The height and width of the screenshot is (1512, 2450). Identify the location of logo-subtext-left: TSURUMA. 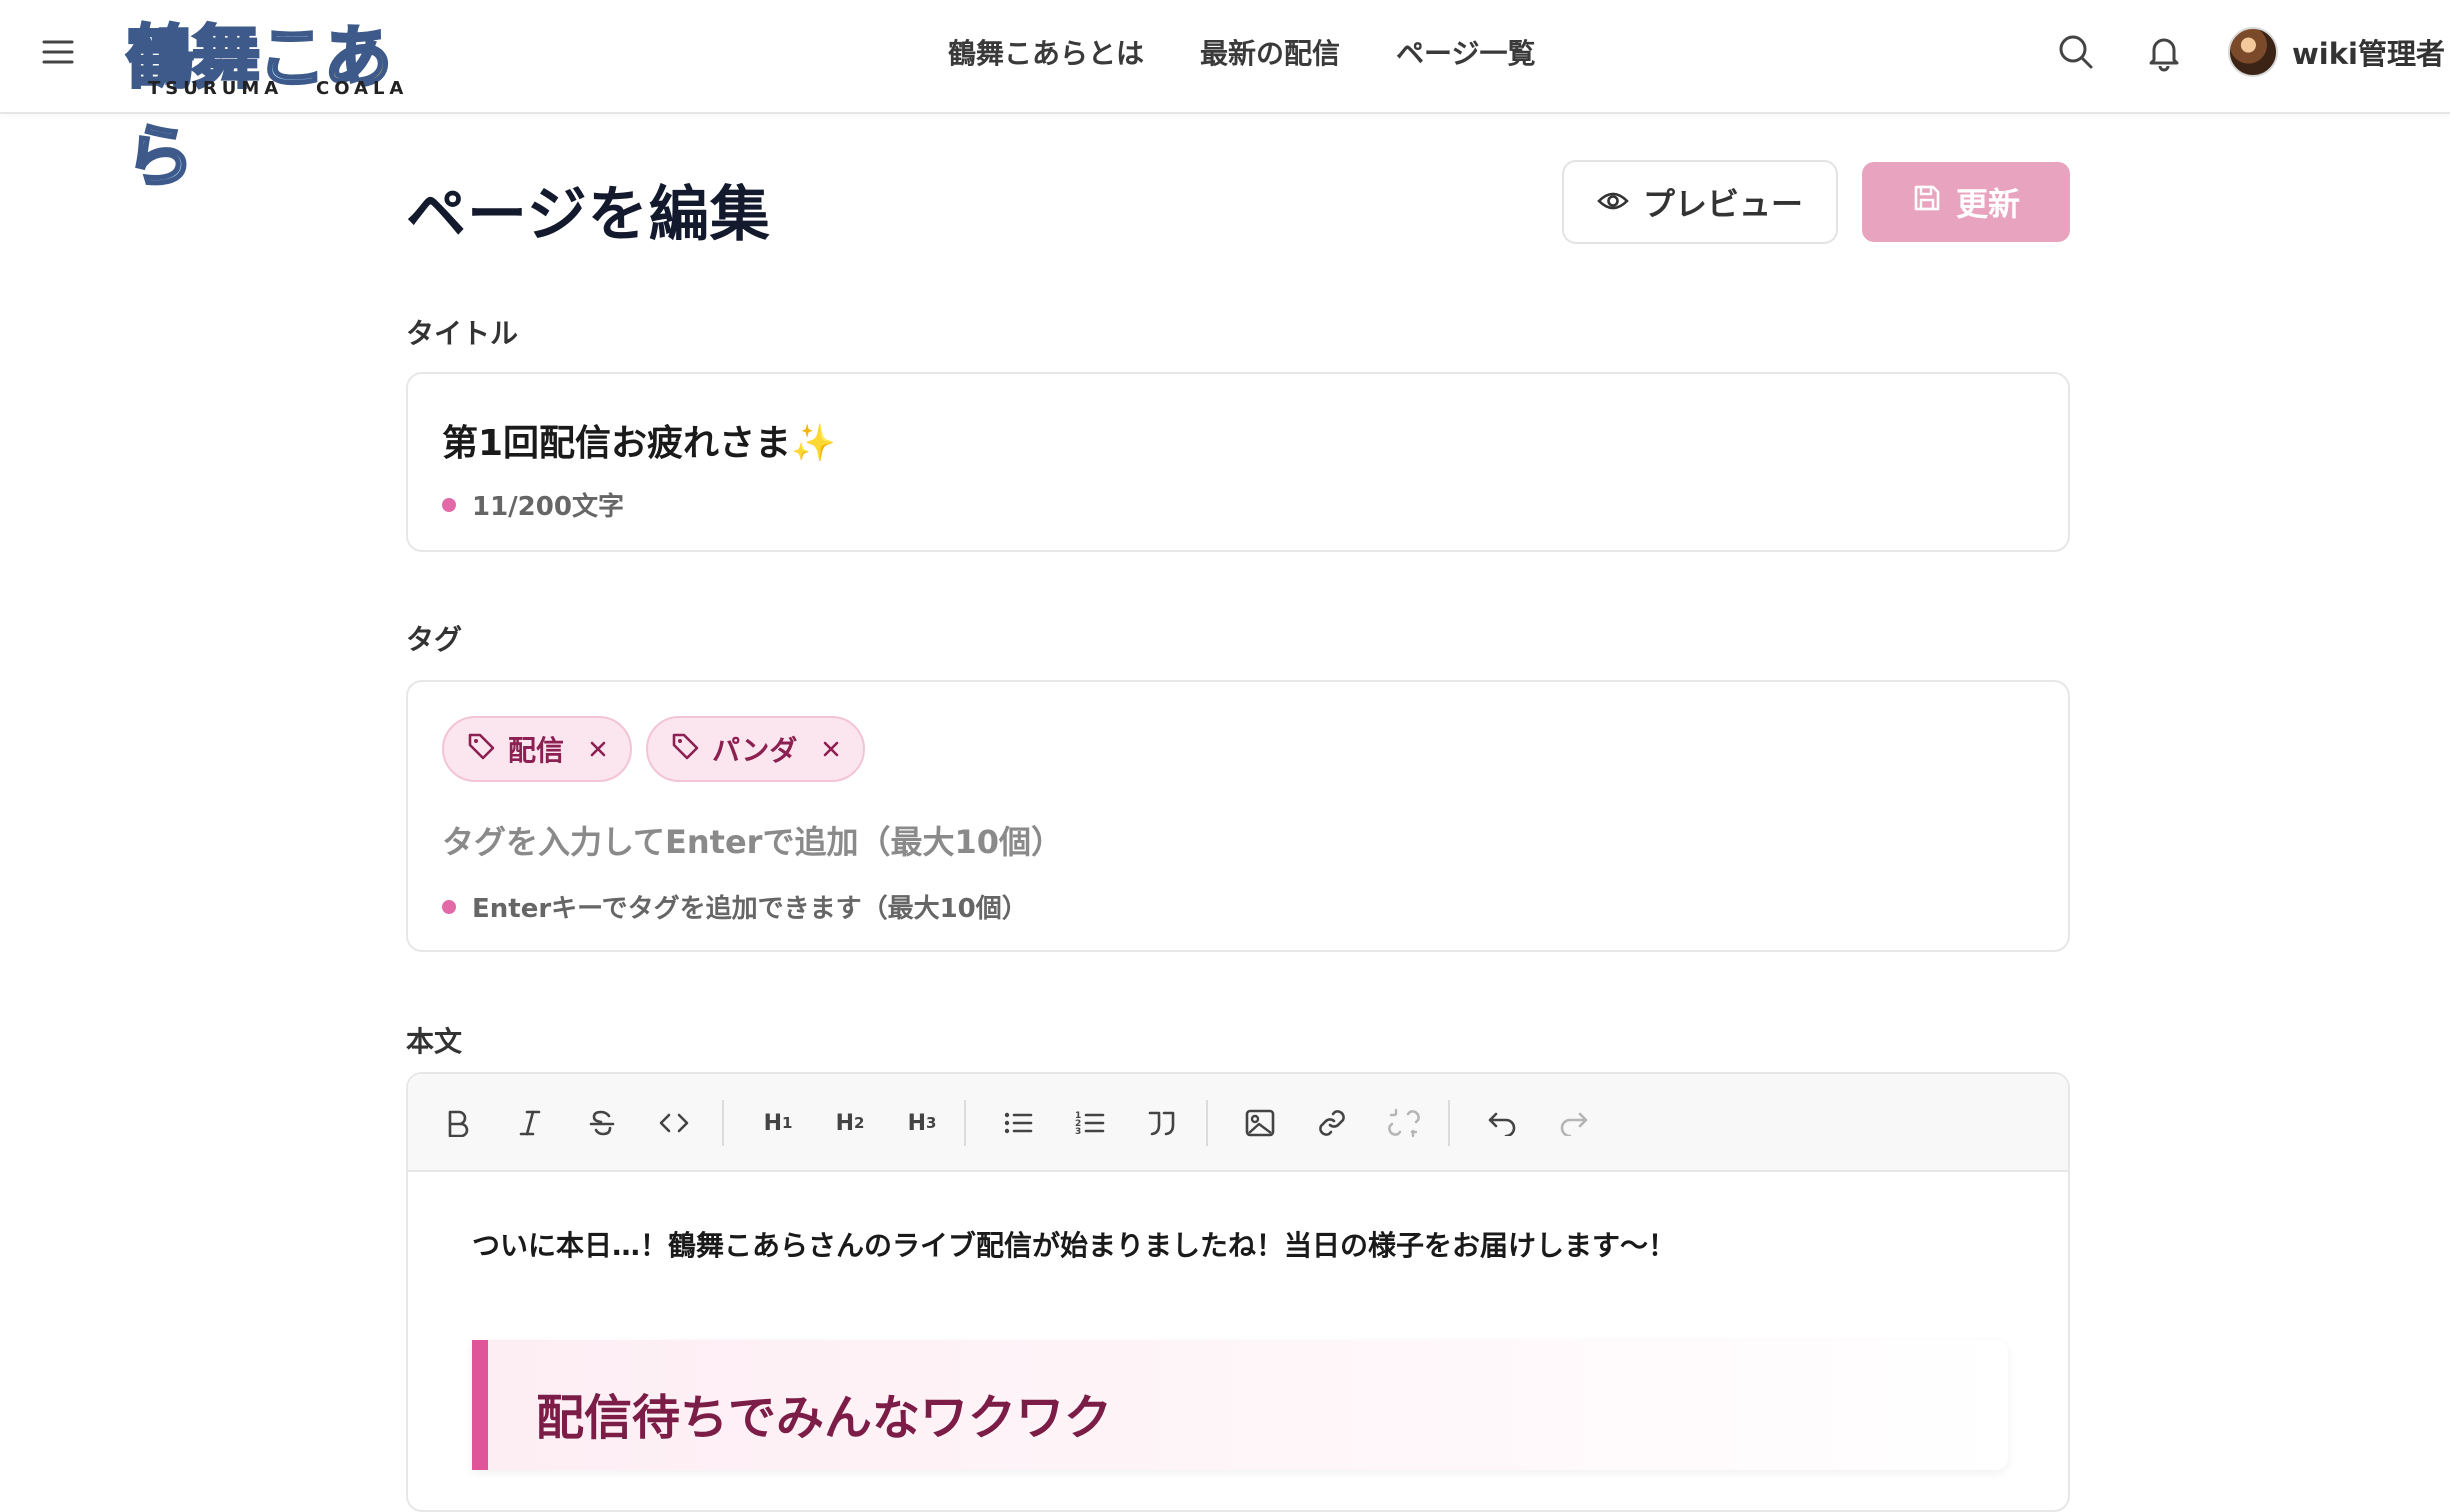
(216, 88).